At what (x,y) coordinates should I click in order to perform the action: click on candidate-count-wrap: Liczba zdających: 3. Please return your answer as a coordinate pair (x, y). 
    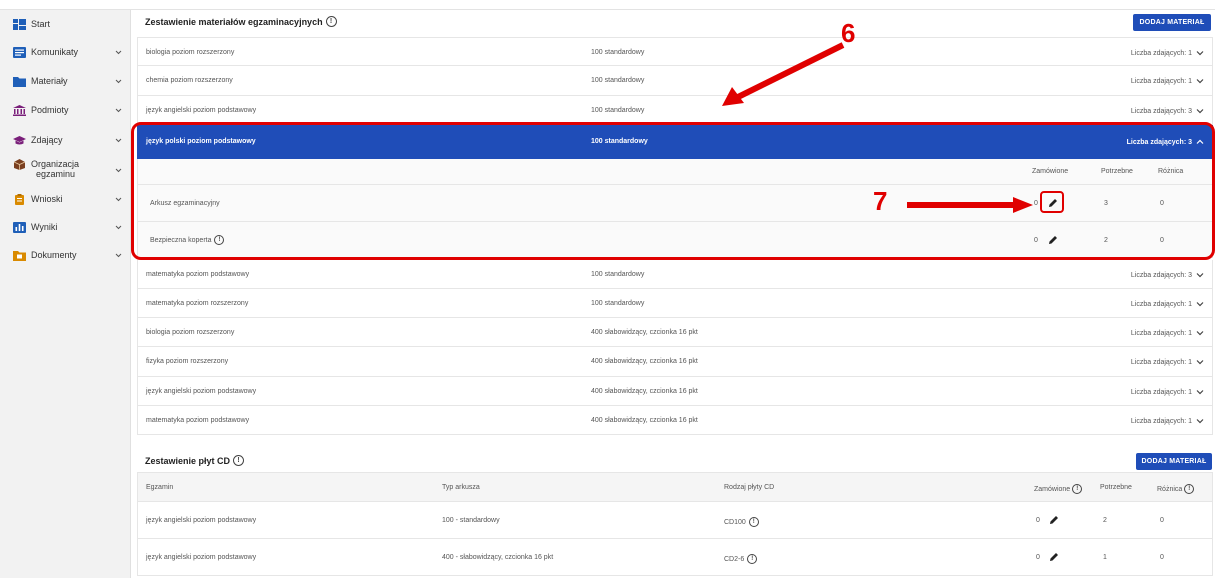
    Looking at the image, I should click on (1167, 111).